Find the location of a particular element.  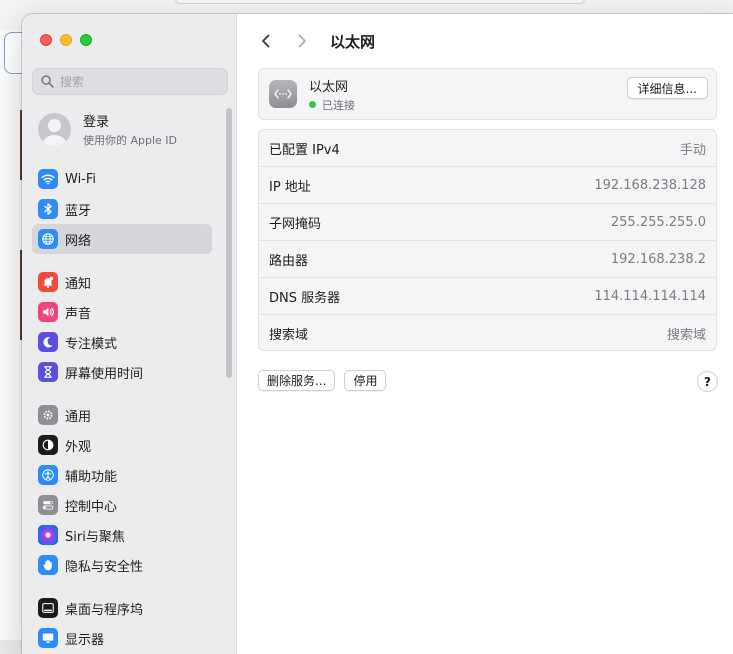

info-key: DNS 服务器 is located at coordinates (305, 298).